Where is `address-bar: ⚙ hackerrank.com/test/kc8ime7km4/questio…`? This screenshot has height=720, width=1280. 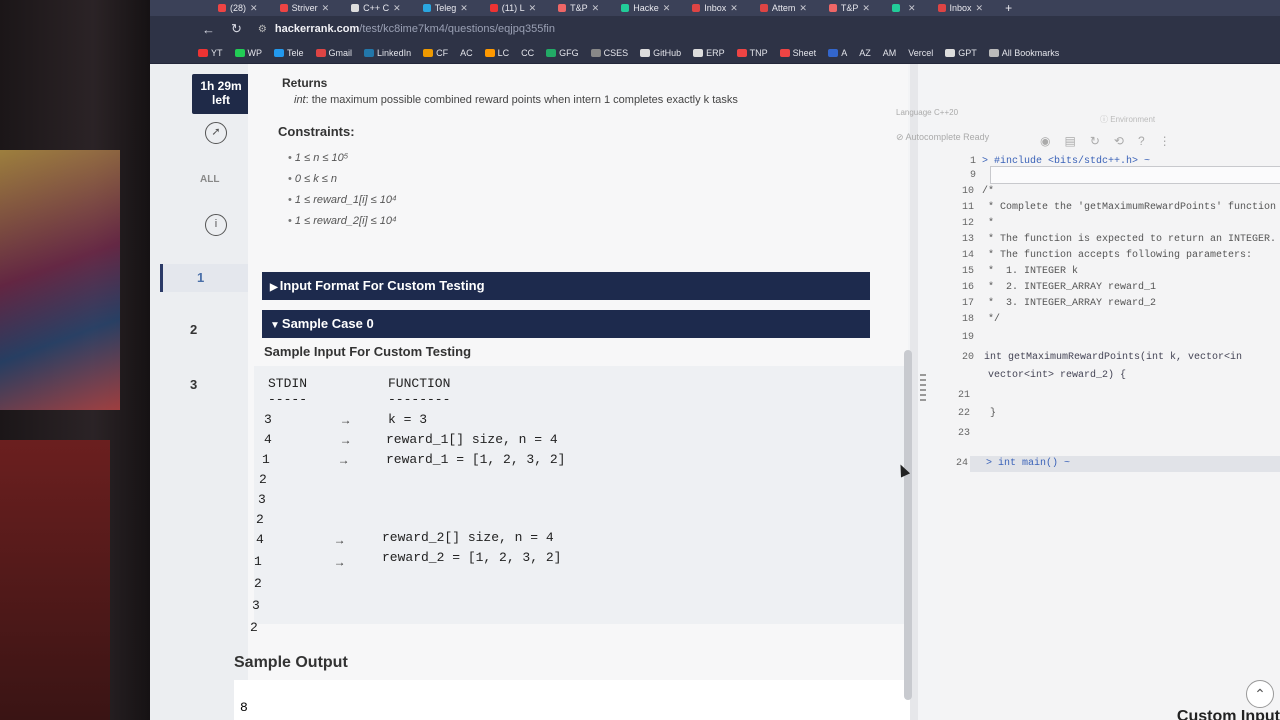
address-bar: ⚙ hackerrank.com/test/kc8ime7km4/questio… is located at coordinates (406, 29).